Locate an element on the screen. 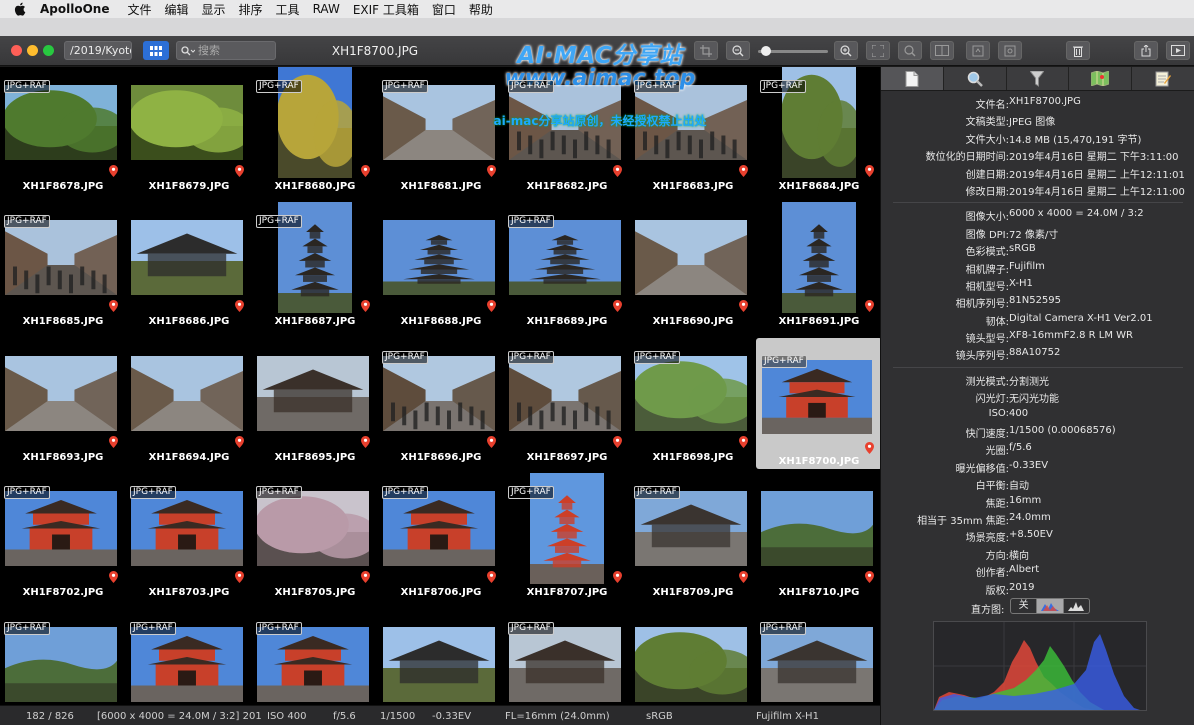 The image size is (1194, 725). thumbnail-cell: JPG+RAF XH1F8700.JPG is located at coordinates (818, 403).